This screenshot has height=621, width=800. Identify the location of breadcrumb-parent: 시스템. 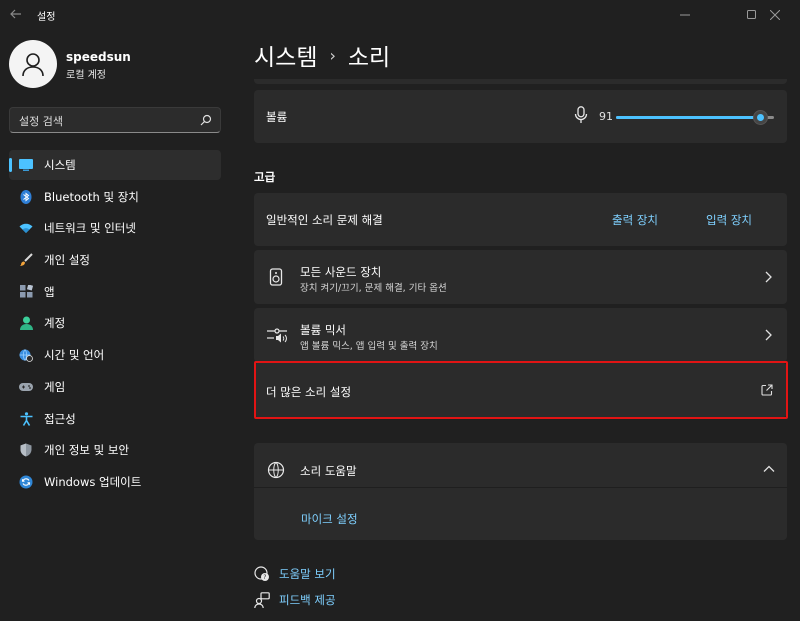
(285, 55).